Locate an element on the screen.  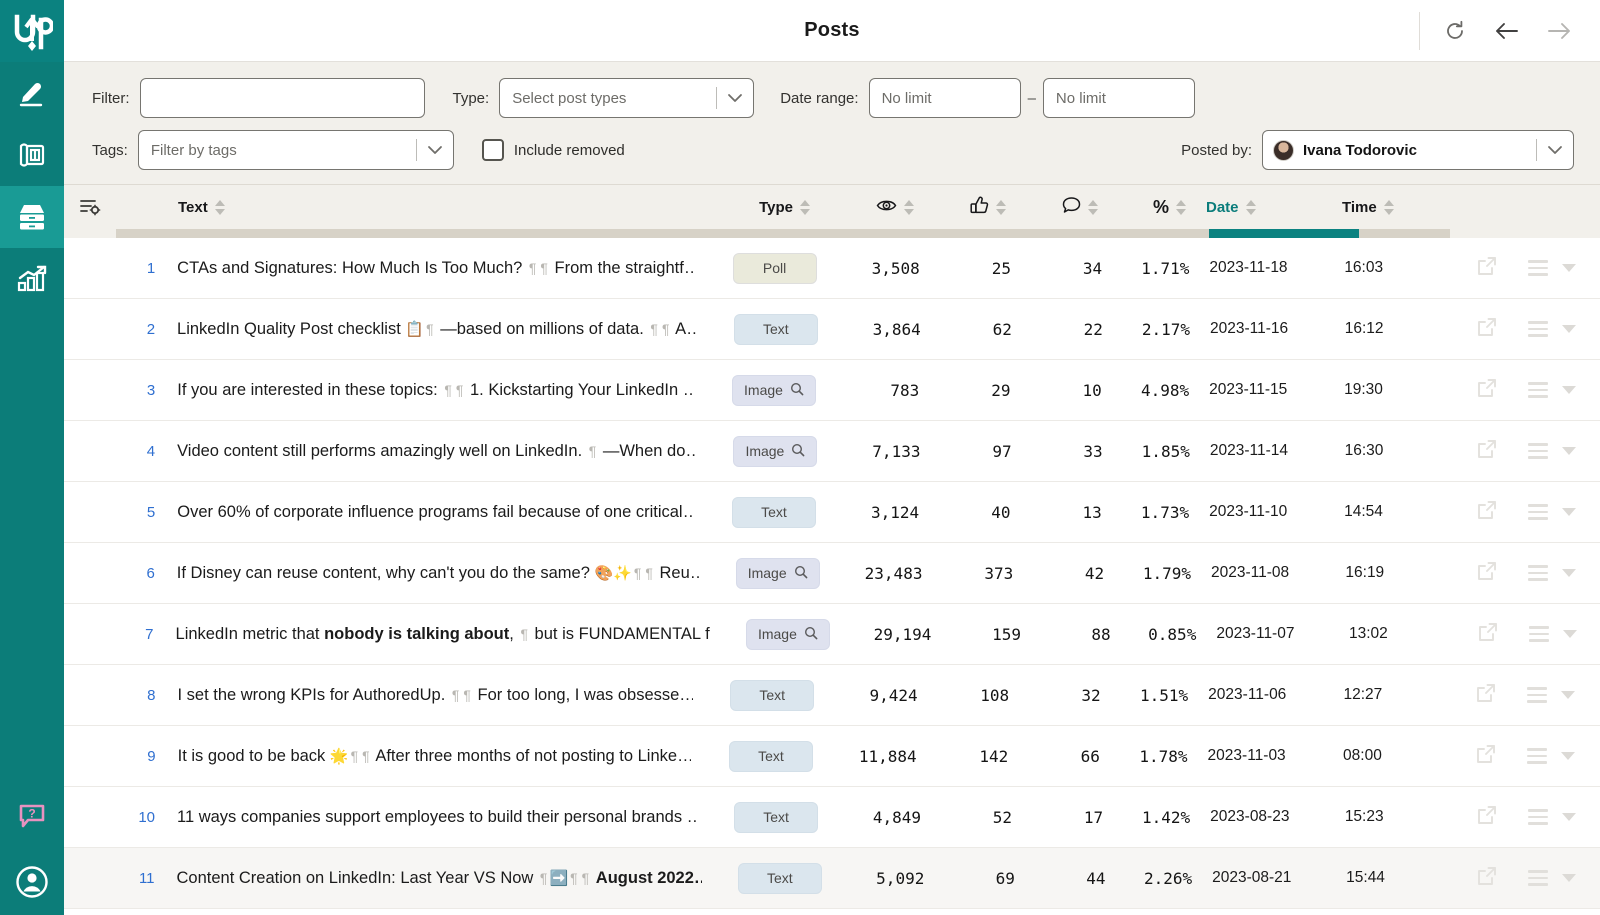
app-logo is located at coordinates (32, 31).